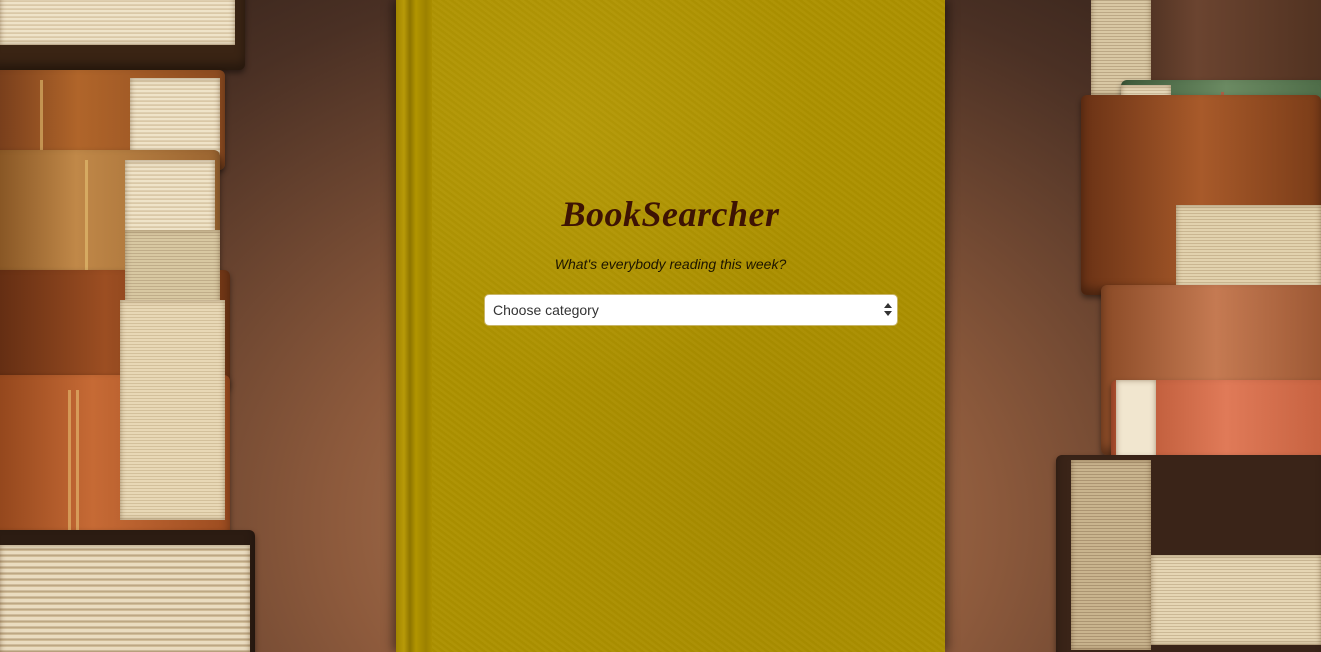  What do you see at coordinates (546, 310) in the screenshot?
I see `category-select-value: Choose category` at bounding box center [546, 310].